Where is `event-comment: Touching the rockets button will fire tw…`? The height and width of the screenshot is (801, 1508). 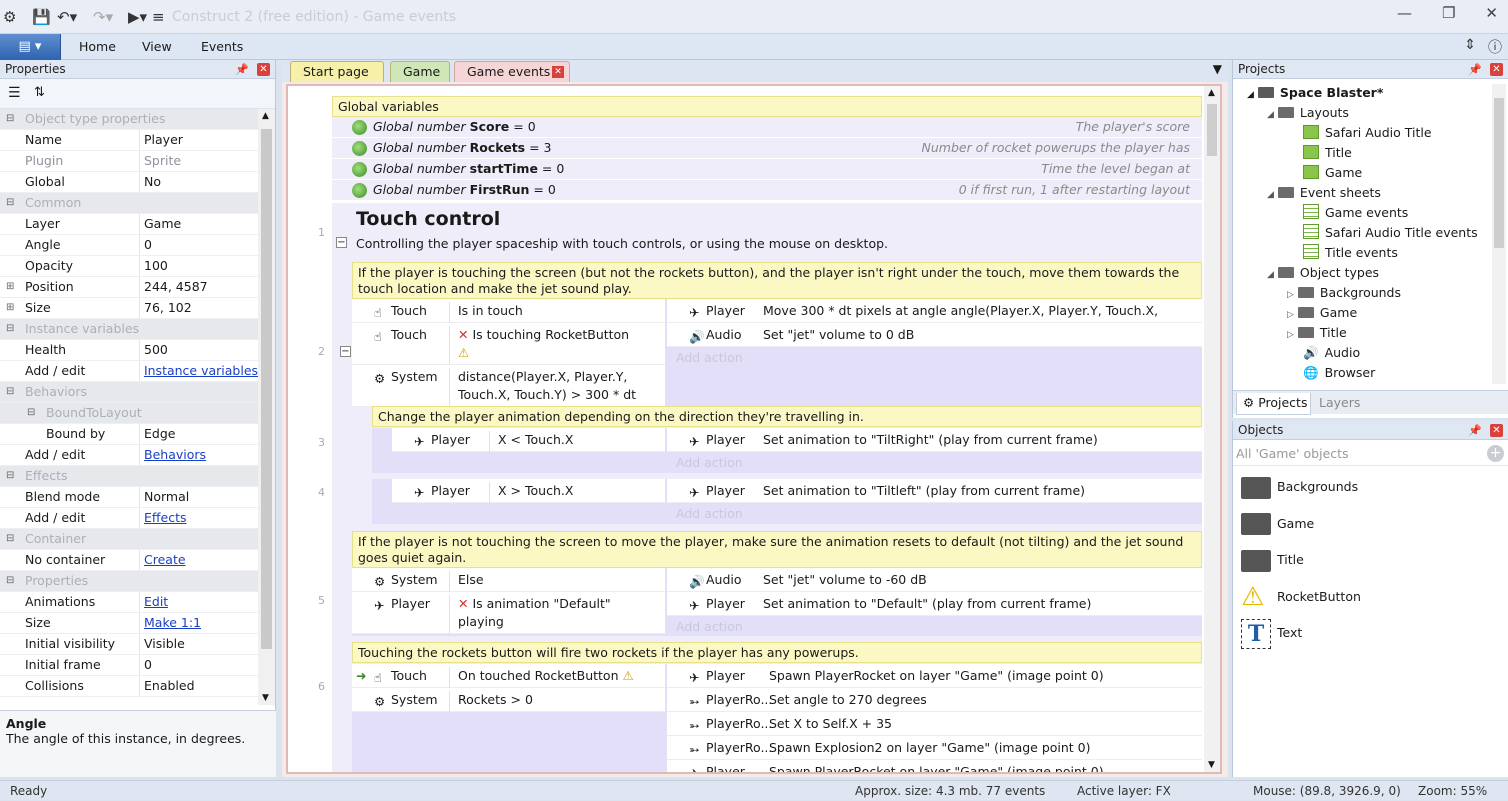
event-comment: Touching the rockets button will fire tw… is located at coordinates (777, 652).